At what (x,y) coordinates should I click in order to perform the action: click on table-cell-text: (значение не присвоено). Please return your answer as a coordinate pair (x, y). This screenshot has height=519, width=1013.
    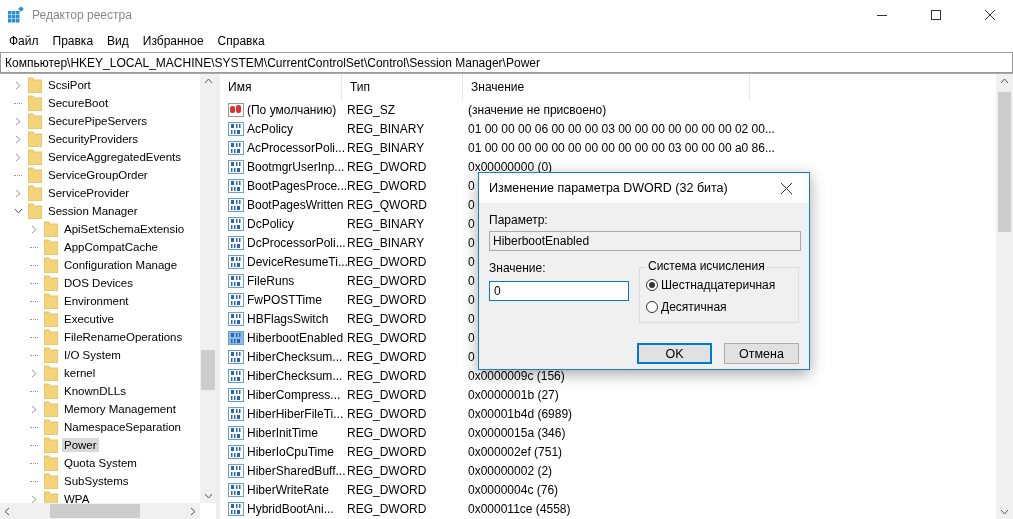
    Looking at the image, I should click on (537, 109).